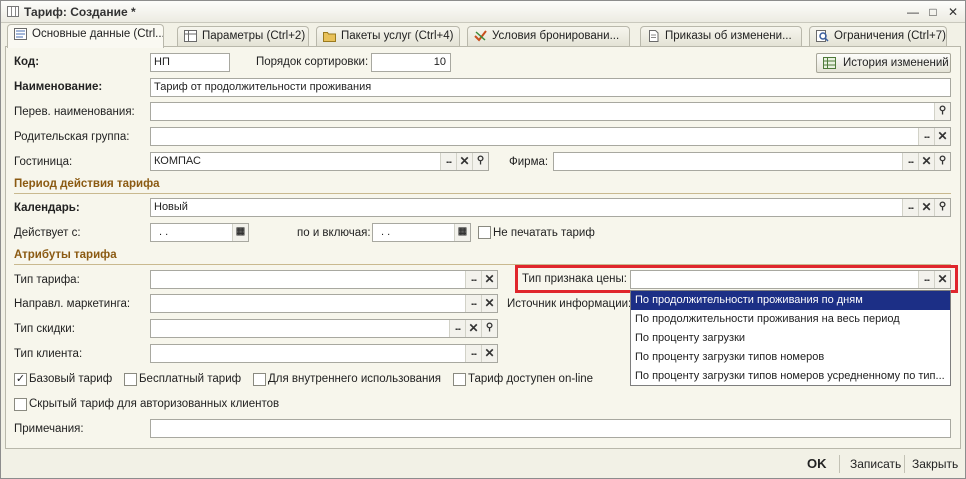 This screenshot has height=479, width=966. Describe the element at coordinates (574, 279) in the screenshot. I see `price-sign-label: Тип признака цены:` at that location.